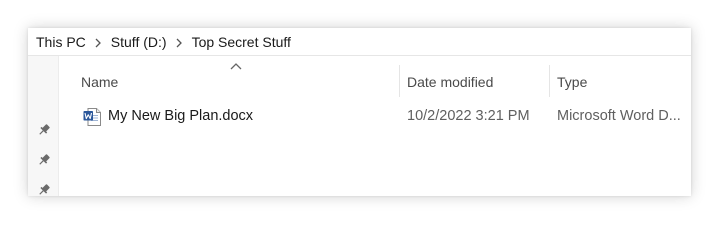 This screenshot has height=240, width=718. Describe the element at coordinates (572, 82) in the screenshot. I see `column-header-type-label: Type` at that location.